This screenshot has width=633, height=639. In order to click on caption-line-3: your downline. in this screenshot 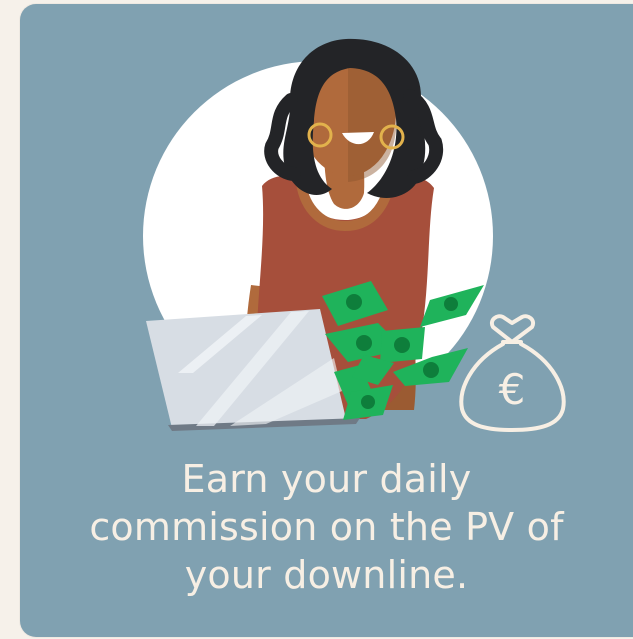, I will do `click(326, 575)`.